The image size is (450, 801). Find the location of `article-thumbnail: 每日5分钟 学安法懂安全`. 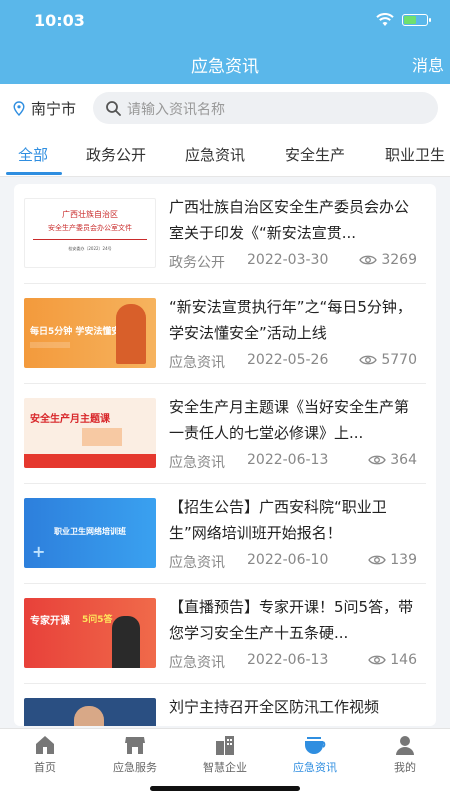

article-thumbnail: 每日5分钟 学安法懂安全 is located at coordinates (90, 333).